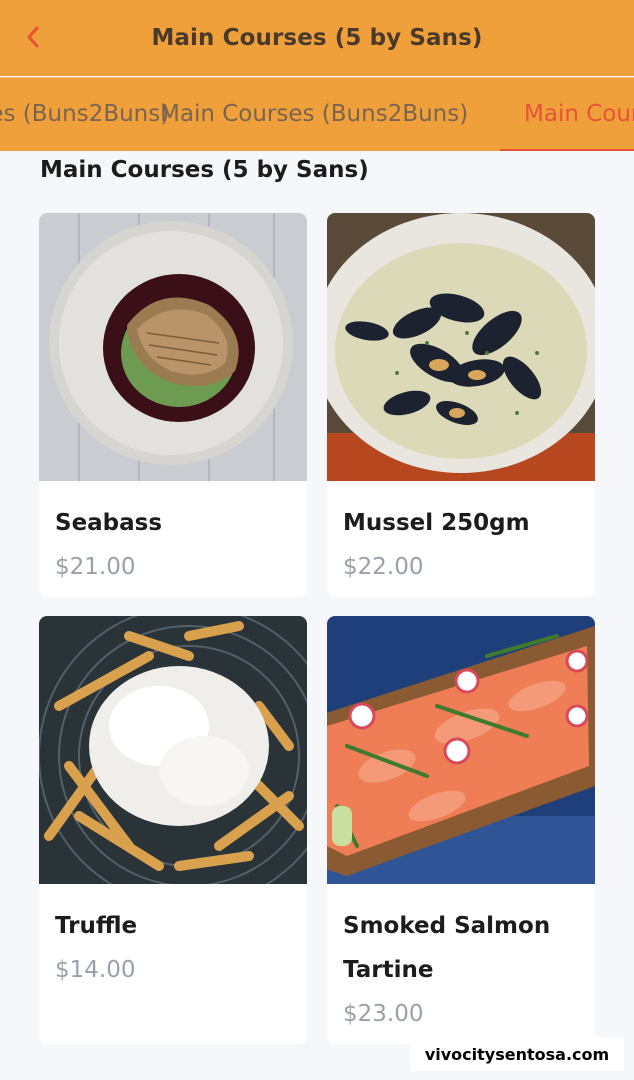 Image resolution: width=634 pixels, height=1080 pixels. What do you see at coordinates (314, 114) in the screenshot?
I see `tab-main-courses-buns2buns-2: Main Courses (Buns2Buns)` at bounding box center [314, 114].